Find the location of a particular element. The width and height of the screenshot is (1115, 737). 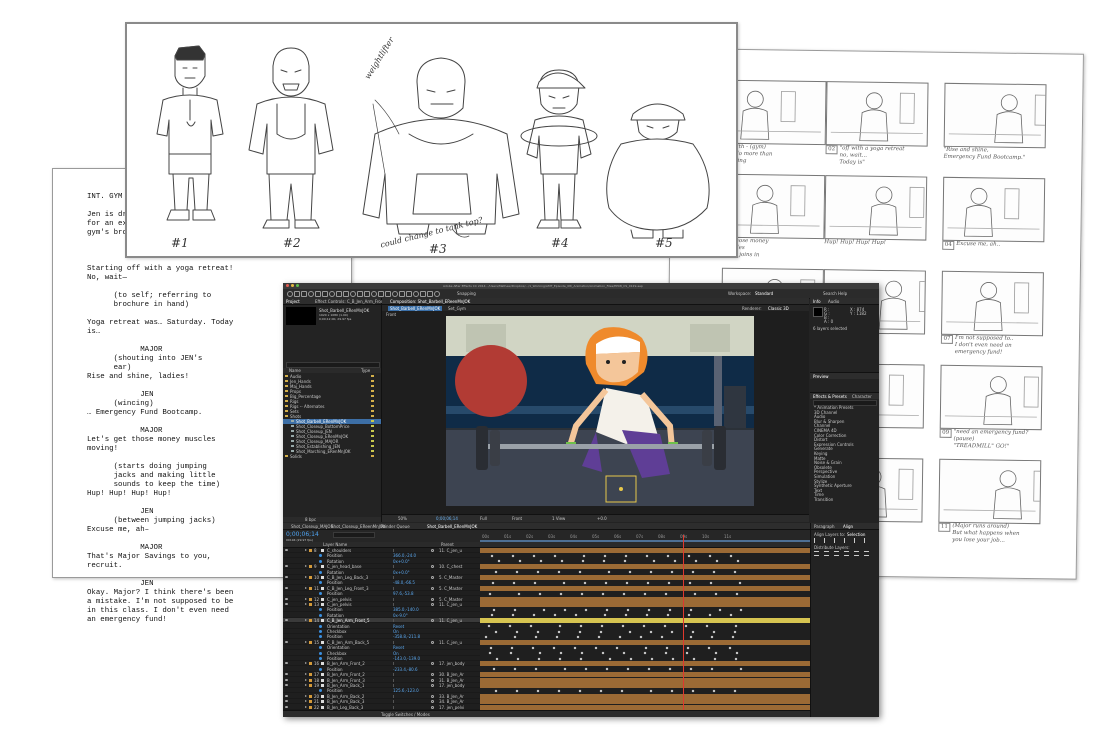

property-value: Reset is located at coordinates (398, 626).